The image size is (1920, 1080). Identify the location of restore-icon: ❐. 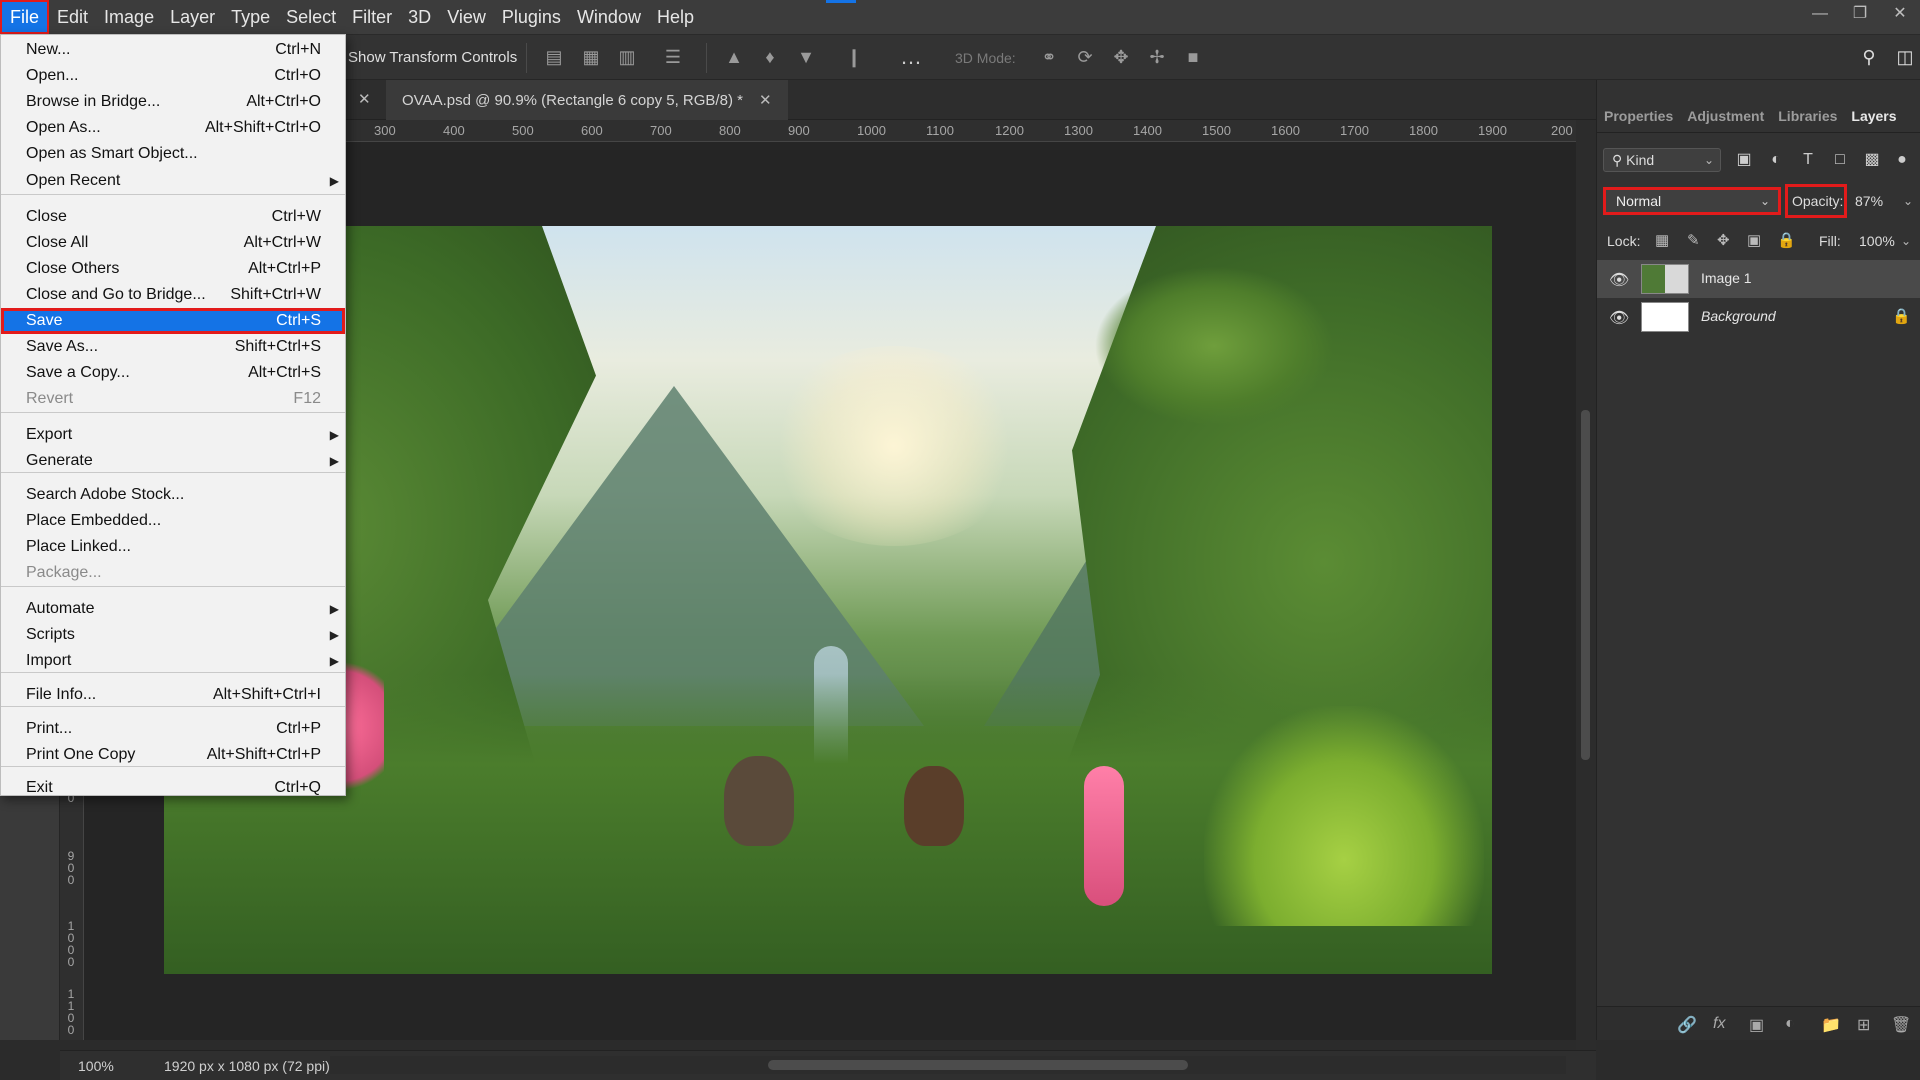
(1860, 15).